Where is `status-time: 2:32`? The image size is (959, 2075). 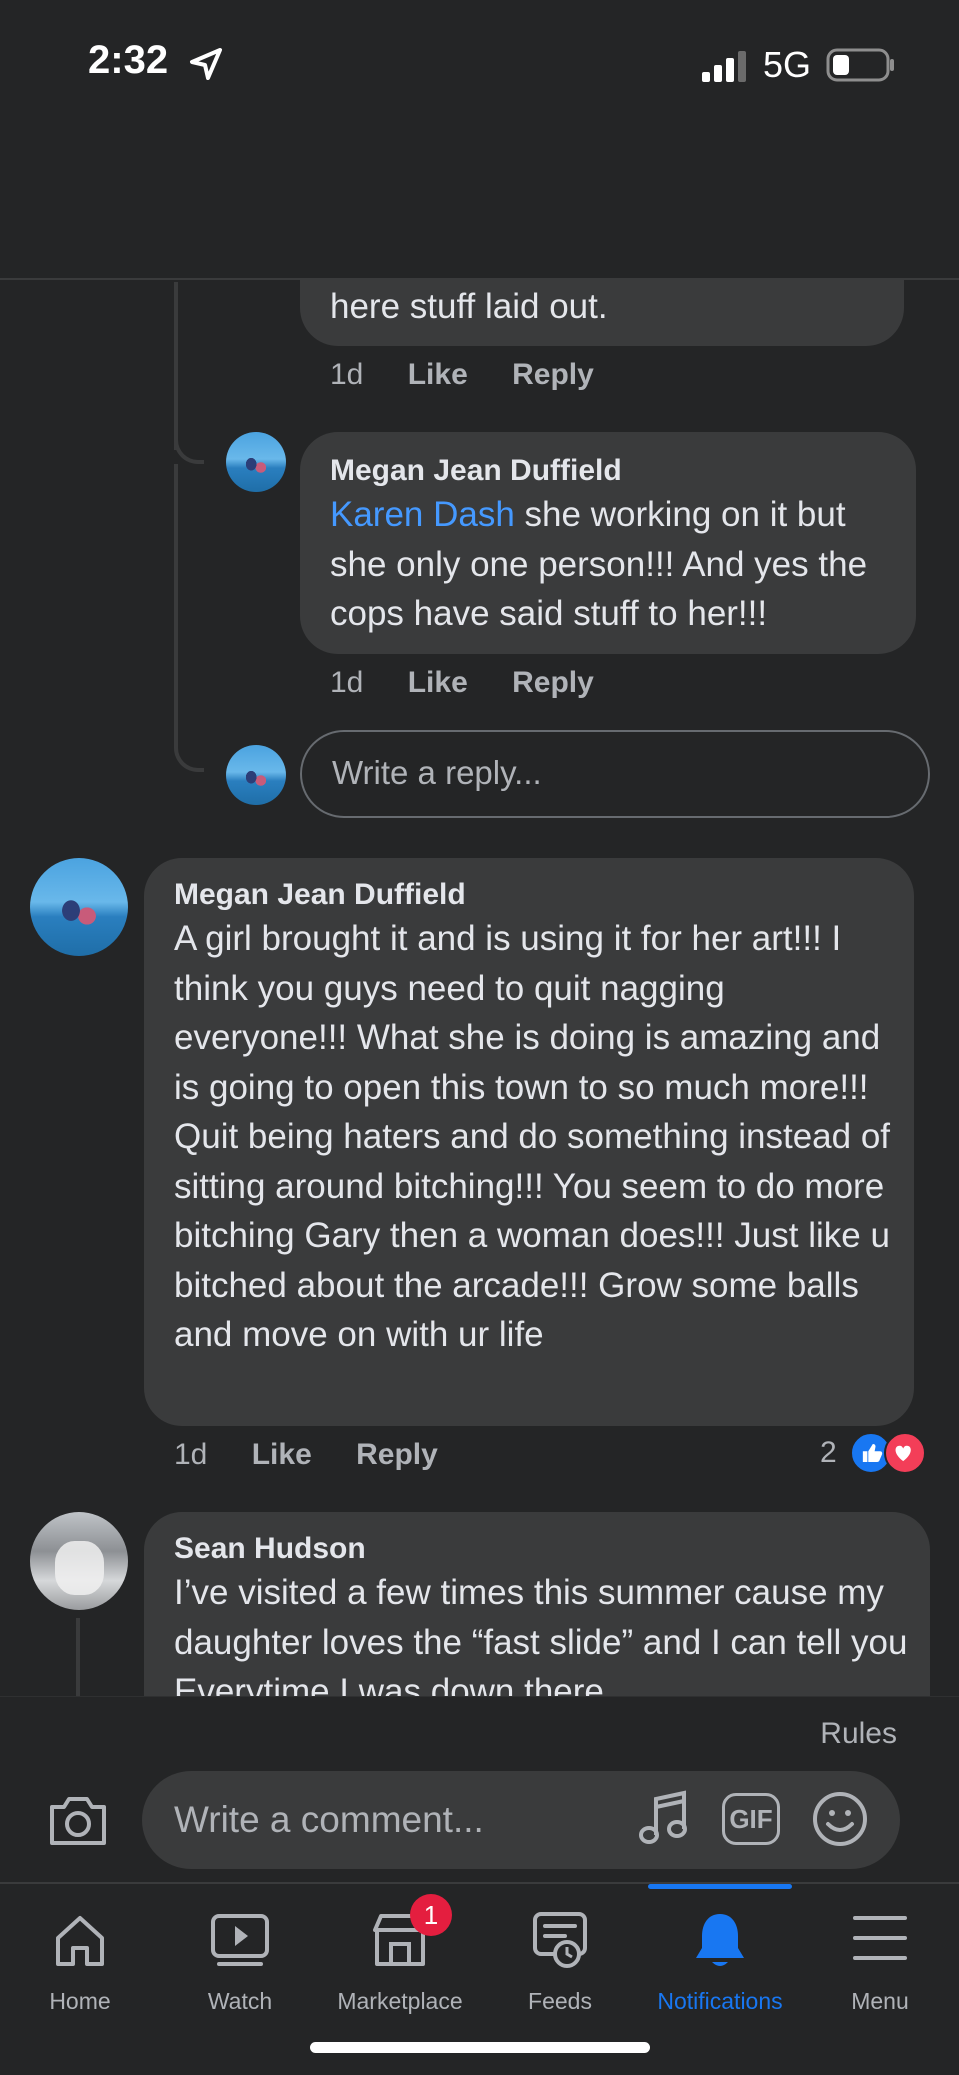
status-time: 2:32 is located at coordinates (128, 60).